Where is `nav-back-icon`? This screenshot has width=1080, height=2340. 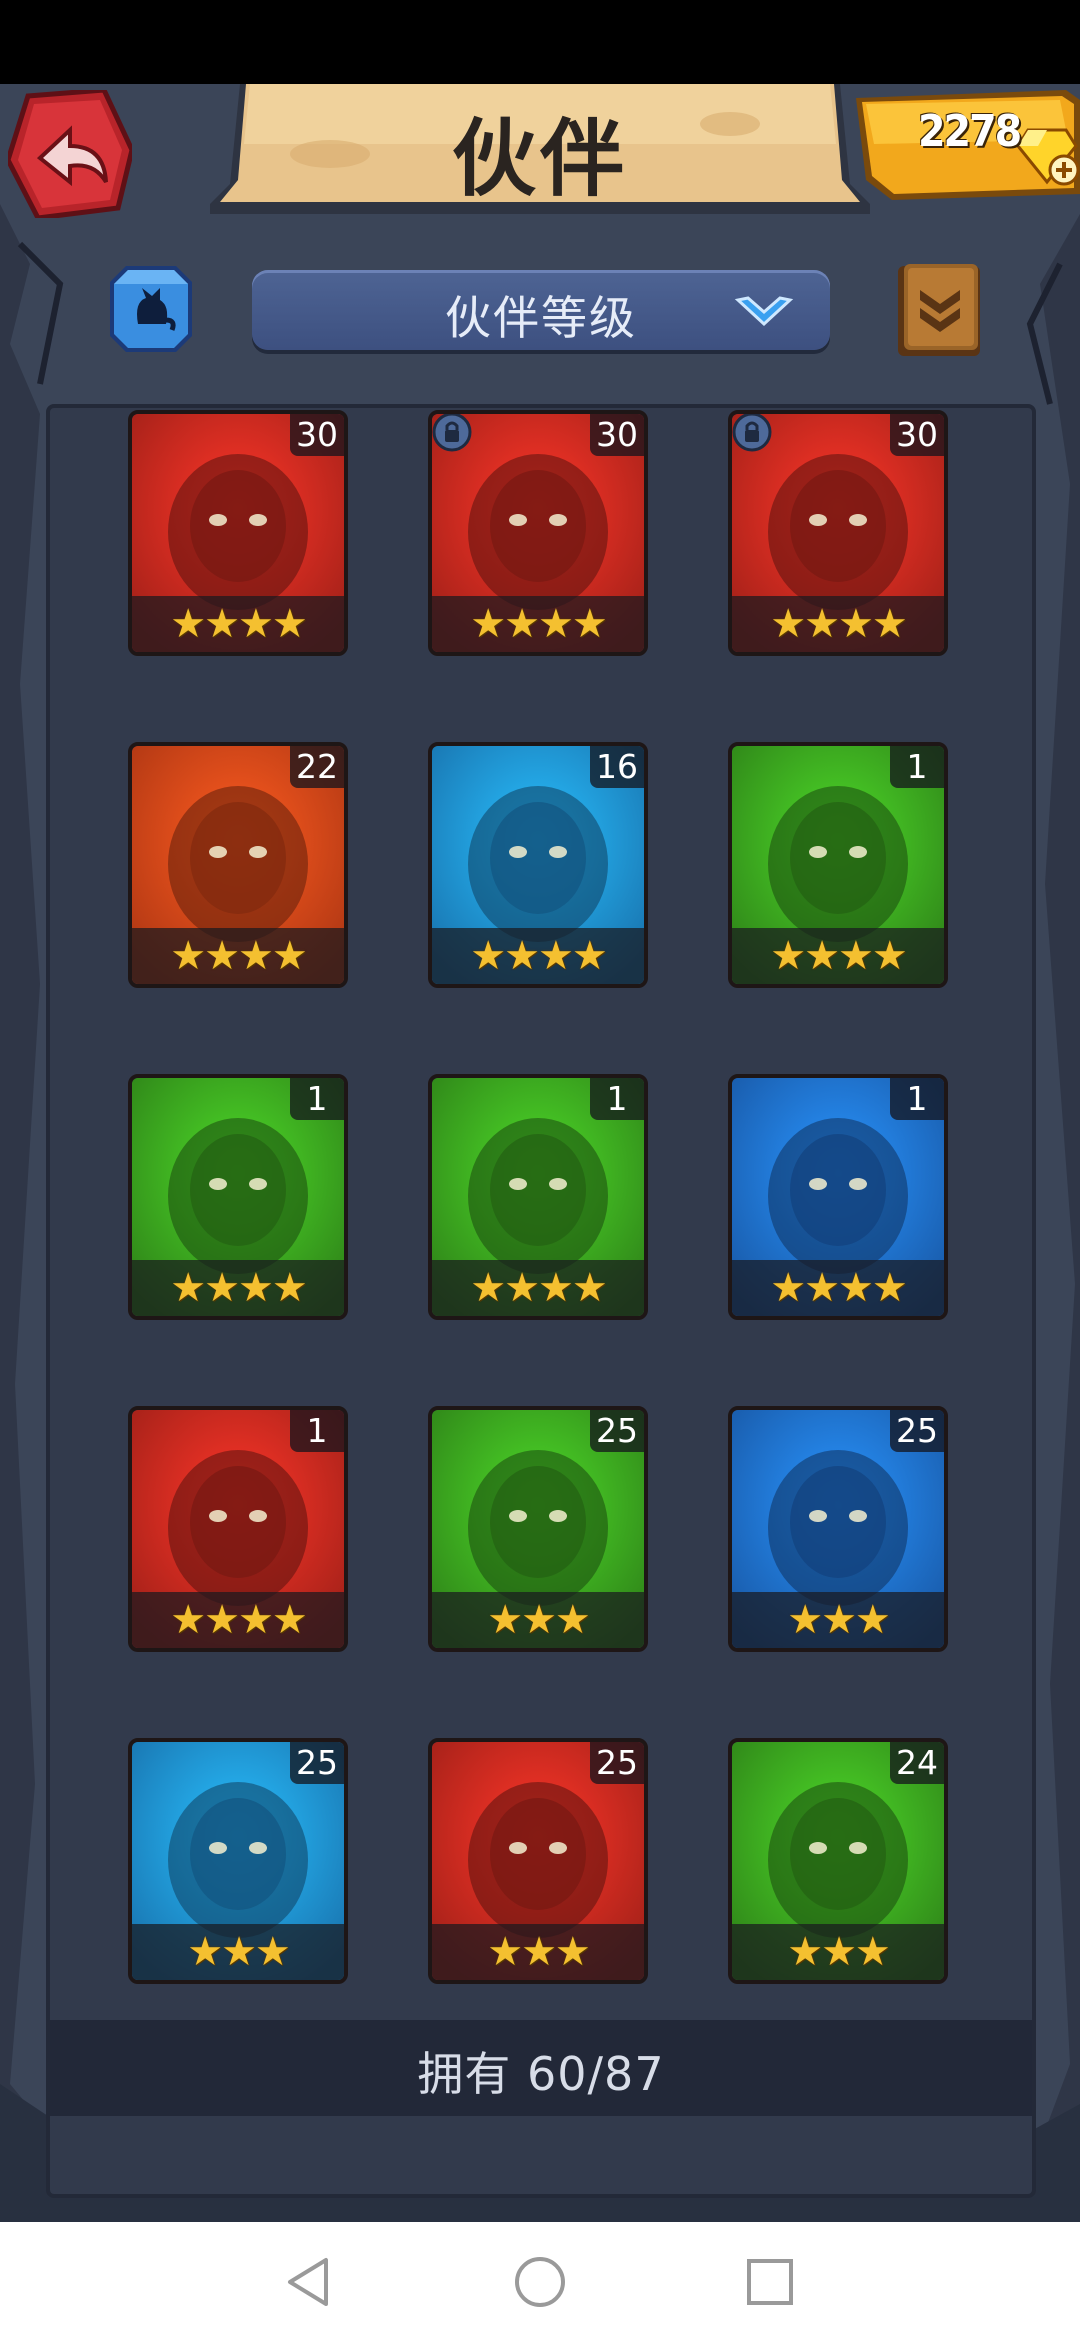
nav-back-icon is located at coordinates (310, 2282).